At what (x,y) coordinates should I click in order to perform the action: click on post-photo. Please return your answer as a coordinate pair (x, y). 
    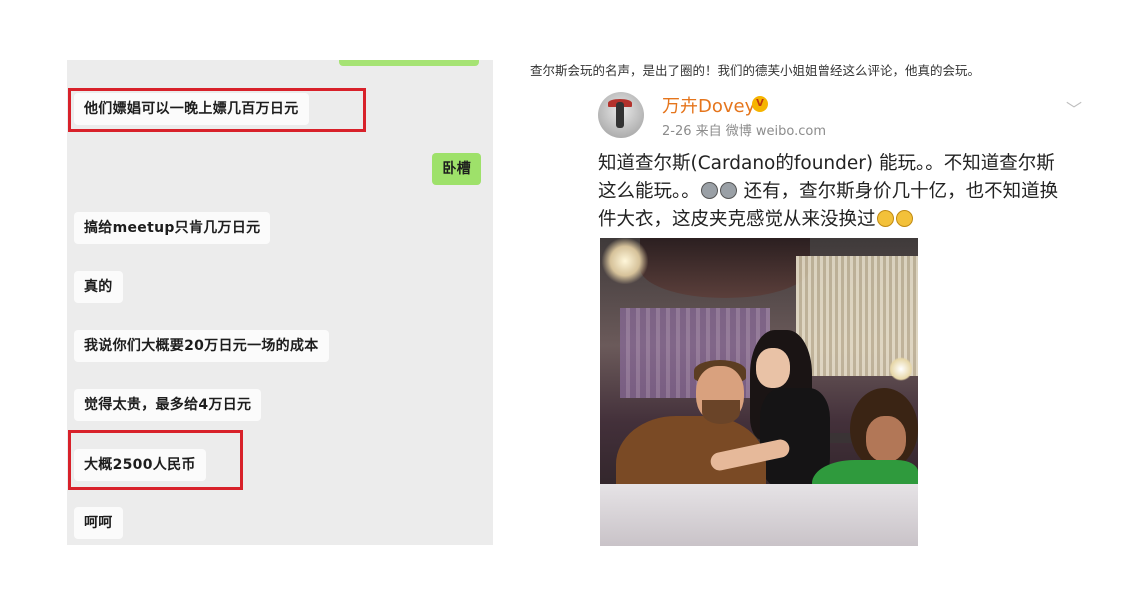
    Looking at the image, I should click on (759, 392).